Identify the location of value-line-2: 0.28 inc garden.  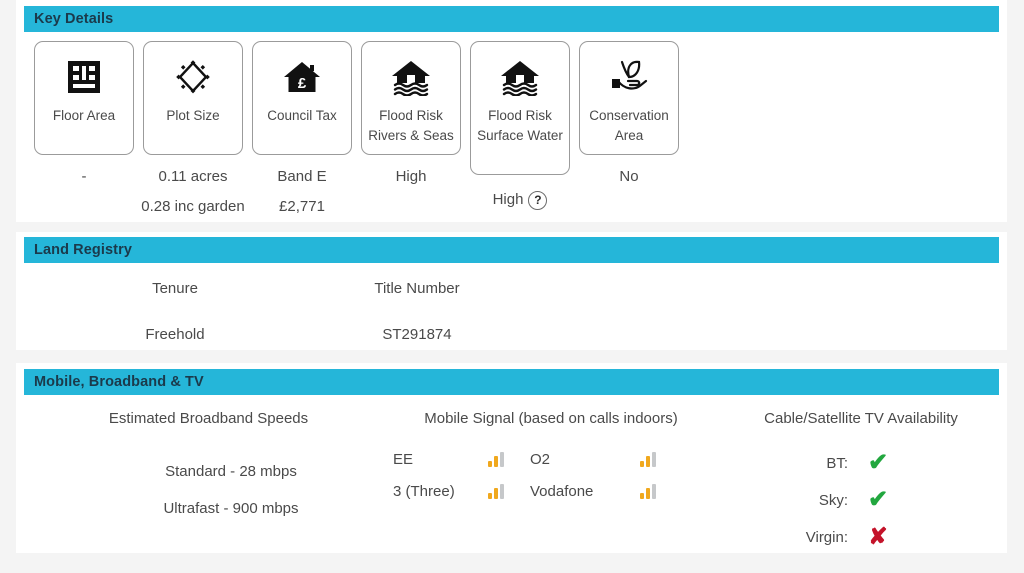
(193, 206).